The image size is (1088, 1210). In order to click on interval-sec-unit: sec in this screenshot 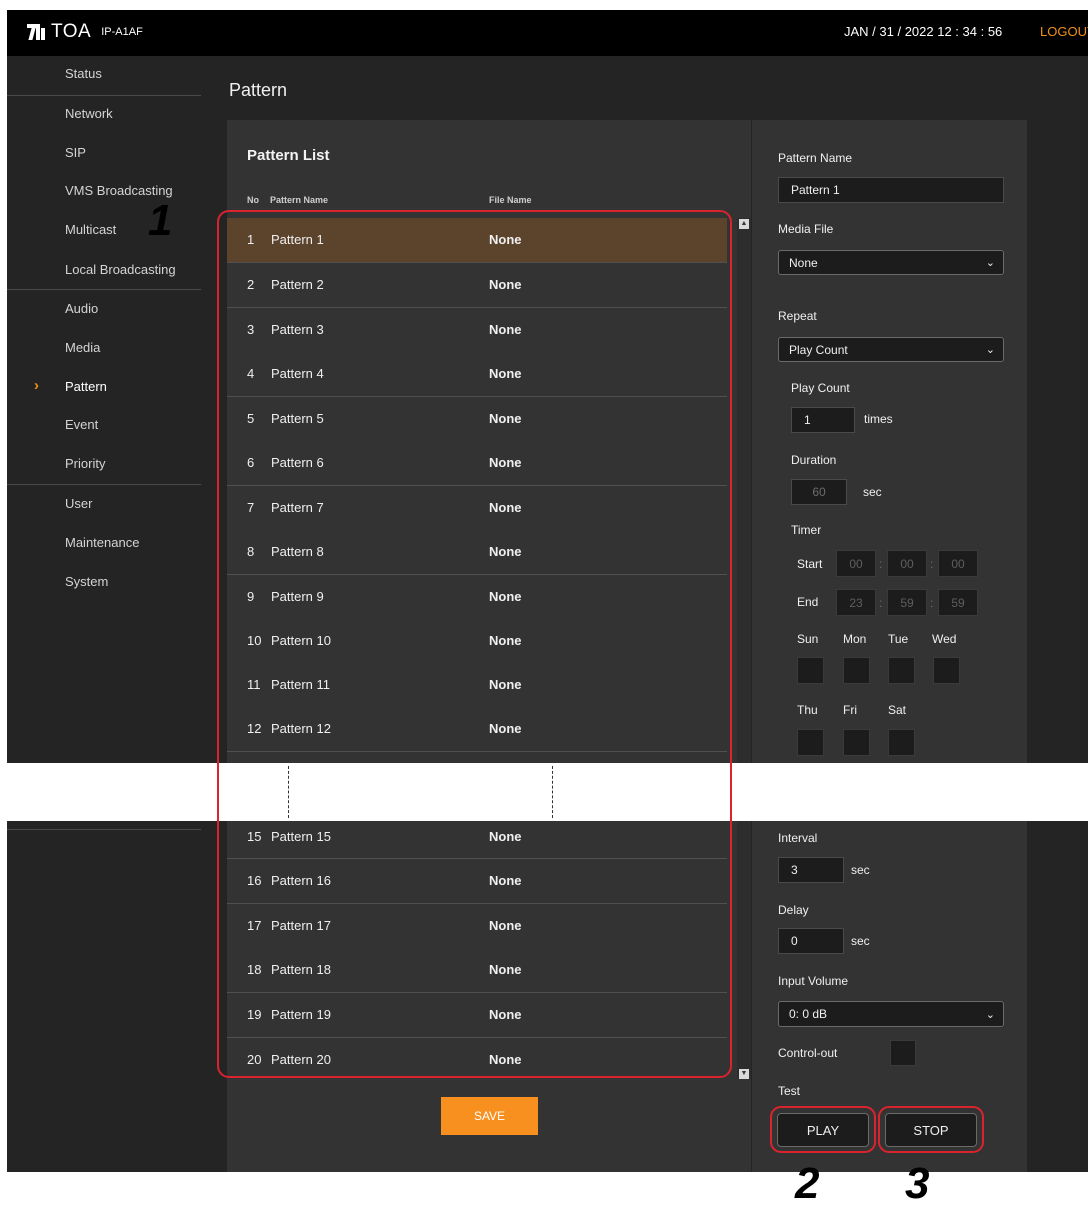, I will do `click(860, 870)`.